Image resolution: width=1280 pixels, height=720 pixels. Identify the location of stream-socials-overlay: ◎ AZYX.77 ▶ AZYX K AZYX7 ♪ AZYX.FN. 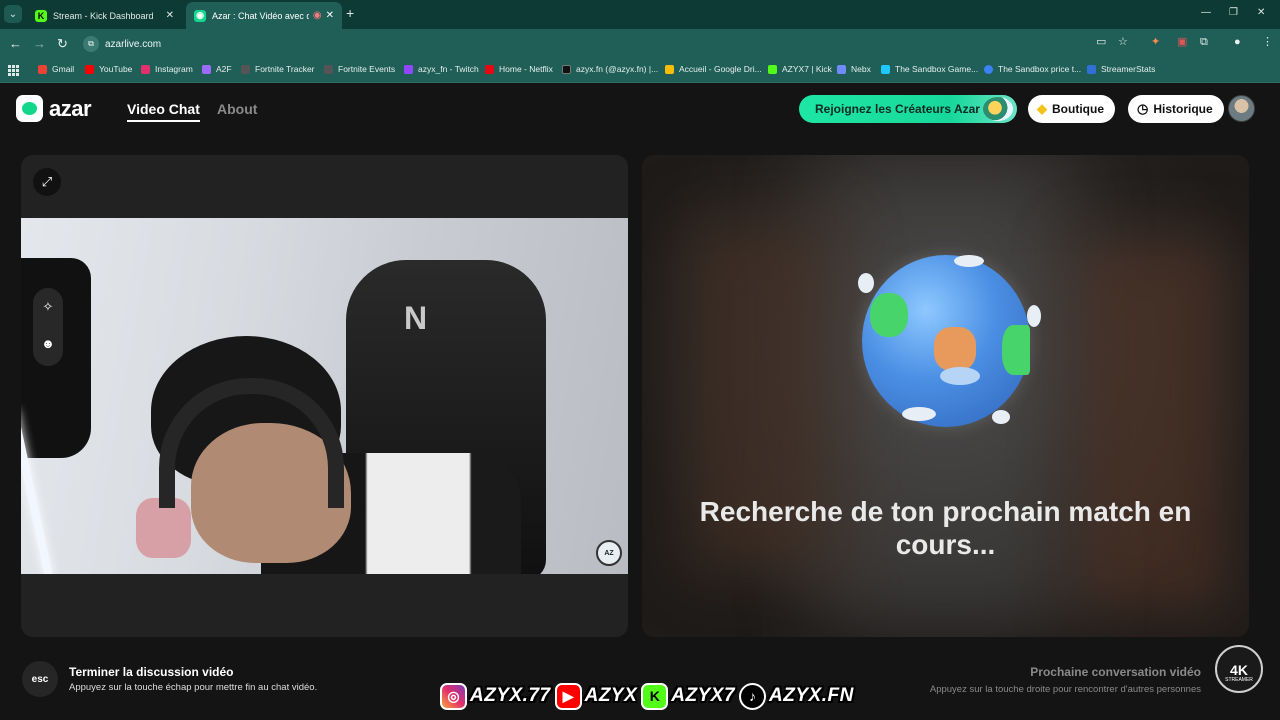
(647, 696).